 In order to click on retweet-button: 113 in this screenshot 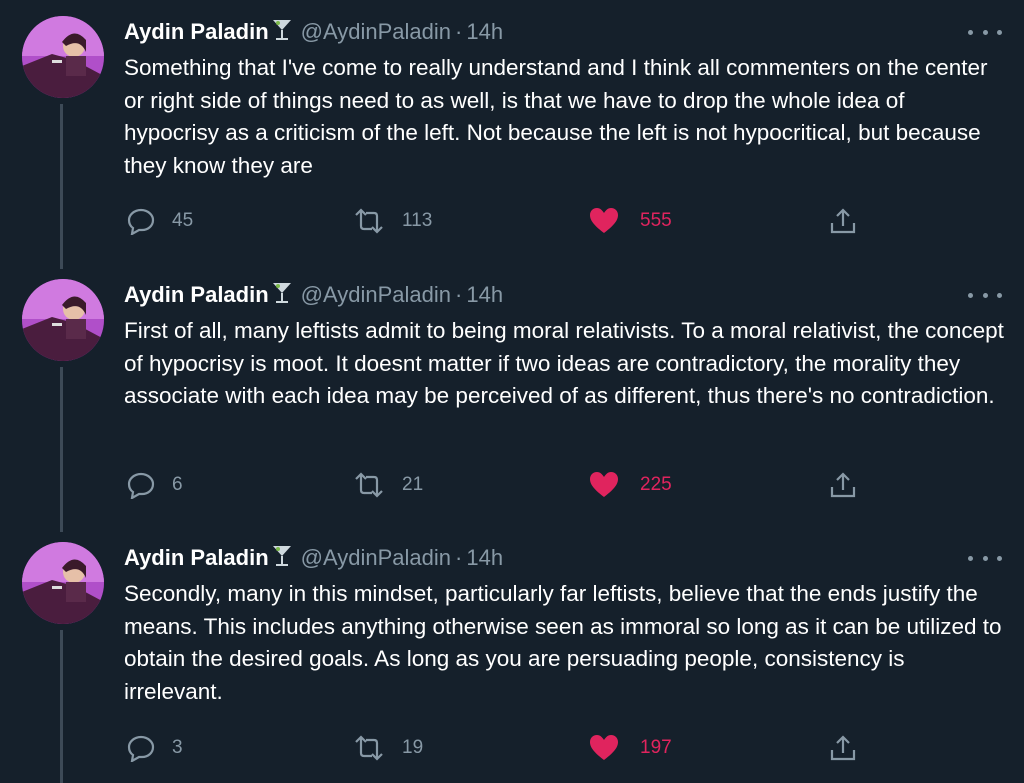, I will do `click(392, 221)`.